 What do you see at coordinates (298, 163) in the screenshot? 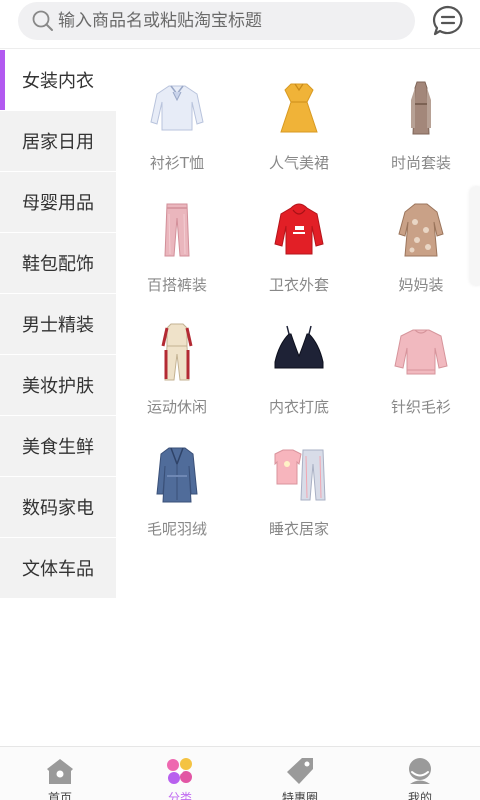
I see `category-label: 人气美裙` at bounding box center [298, 163].